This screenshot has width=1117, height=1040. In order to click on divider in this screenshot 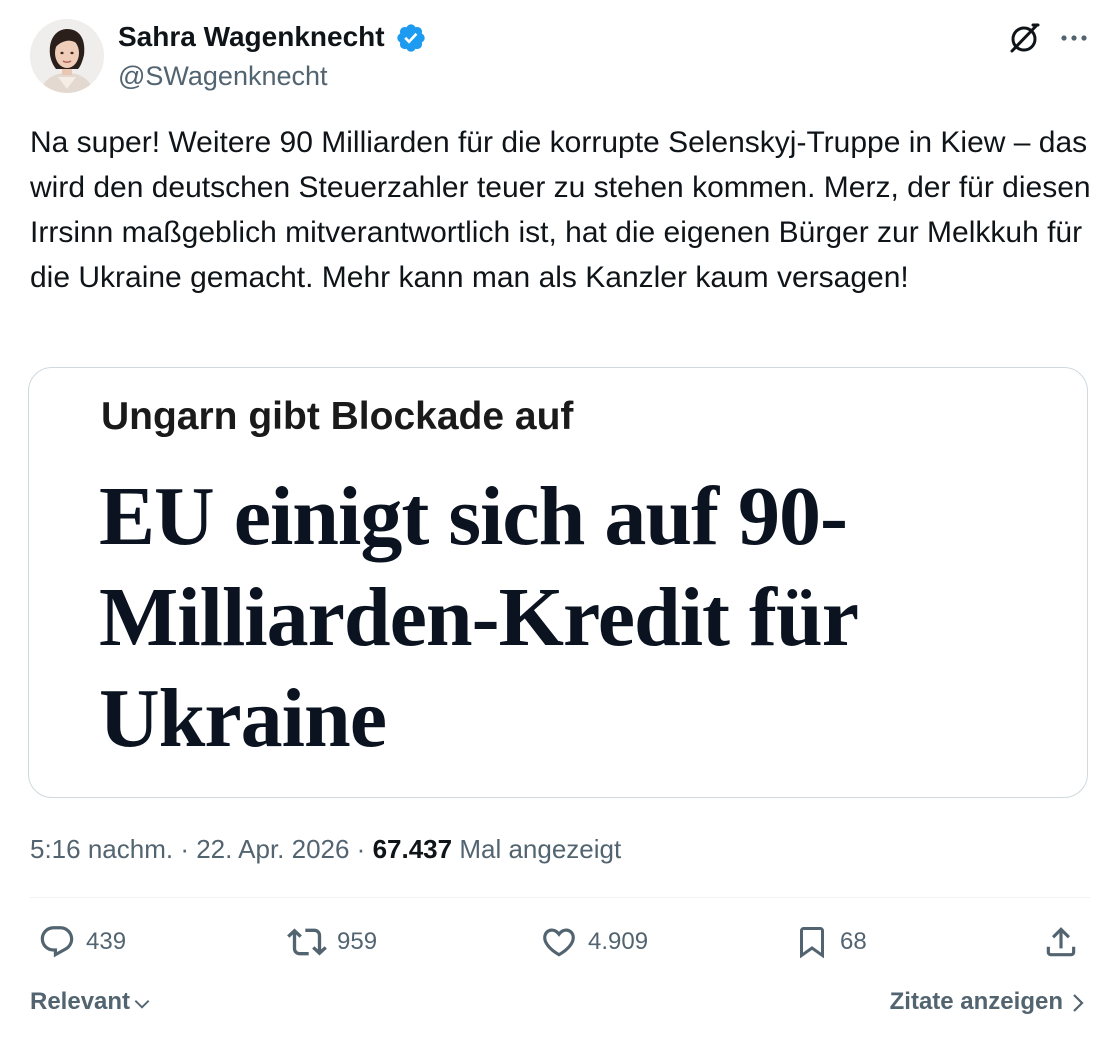, I will do `click(560, 897)`.